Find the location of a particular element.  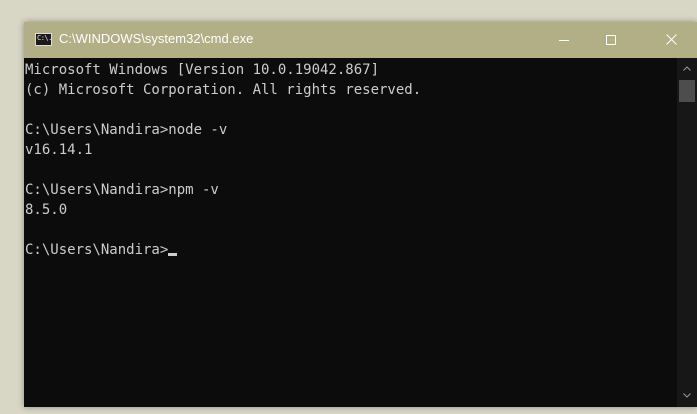

vertical-scrollbar is located at coordinates (687, 232).